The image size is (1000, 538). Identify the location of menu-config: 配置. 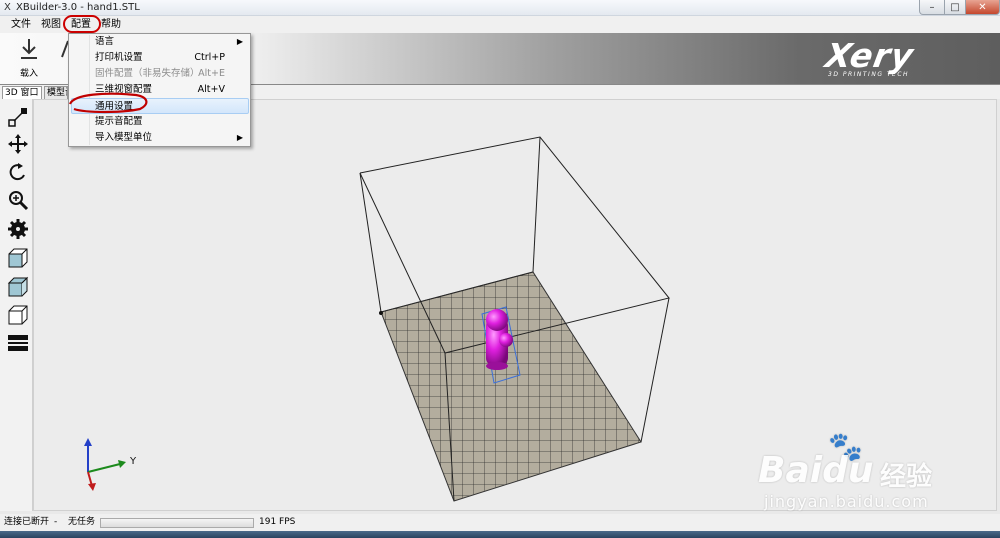
(82, 24).